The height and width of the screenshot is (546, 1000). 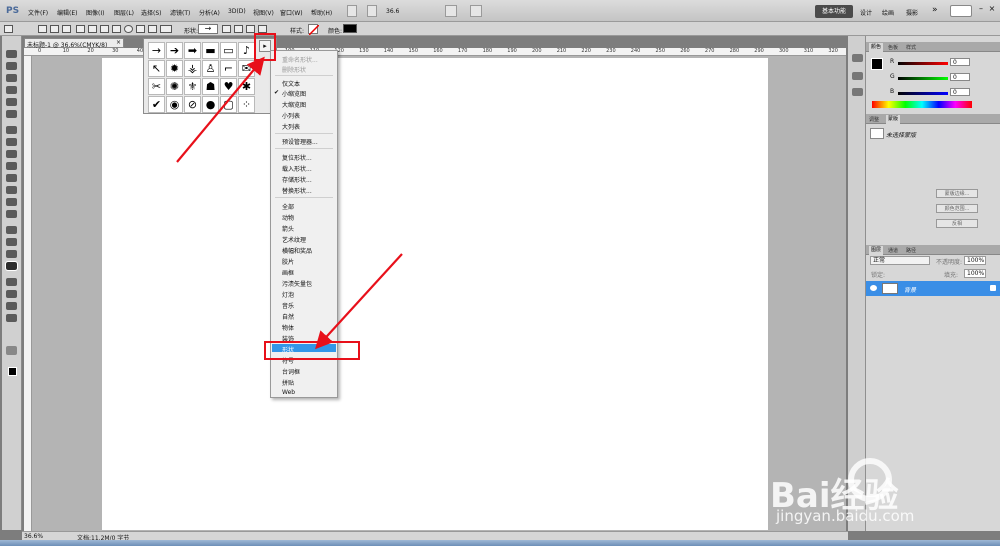 I want to click on color-fg-swatch, so click(x=877, y=64).